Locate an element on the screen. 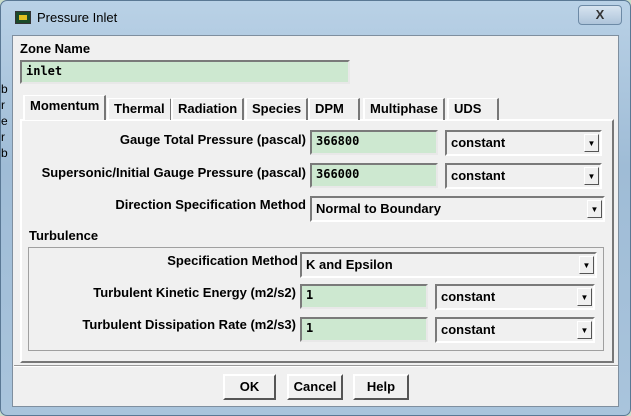 The image size is (631, 416). ok-button: OK is located at coordinates (249, 387).